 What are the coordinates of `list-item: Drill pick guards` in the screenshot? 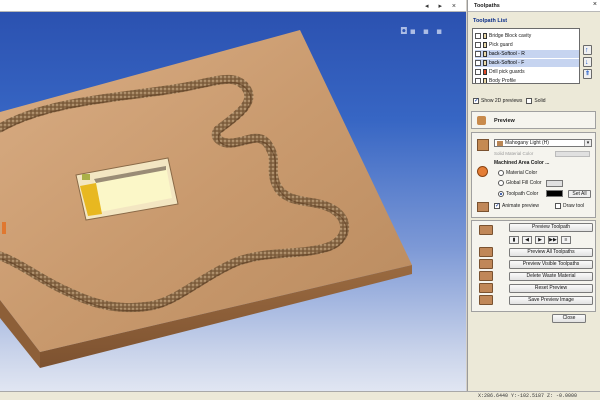 It's located at (527, 72).